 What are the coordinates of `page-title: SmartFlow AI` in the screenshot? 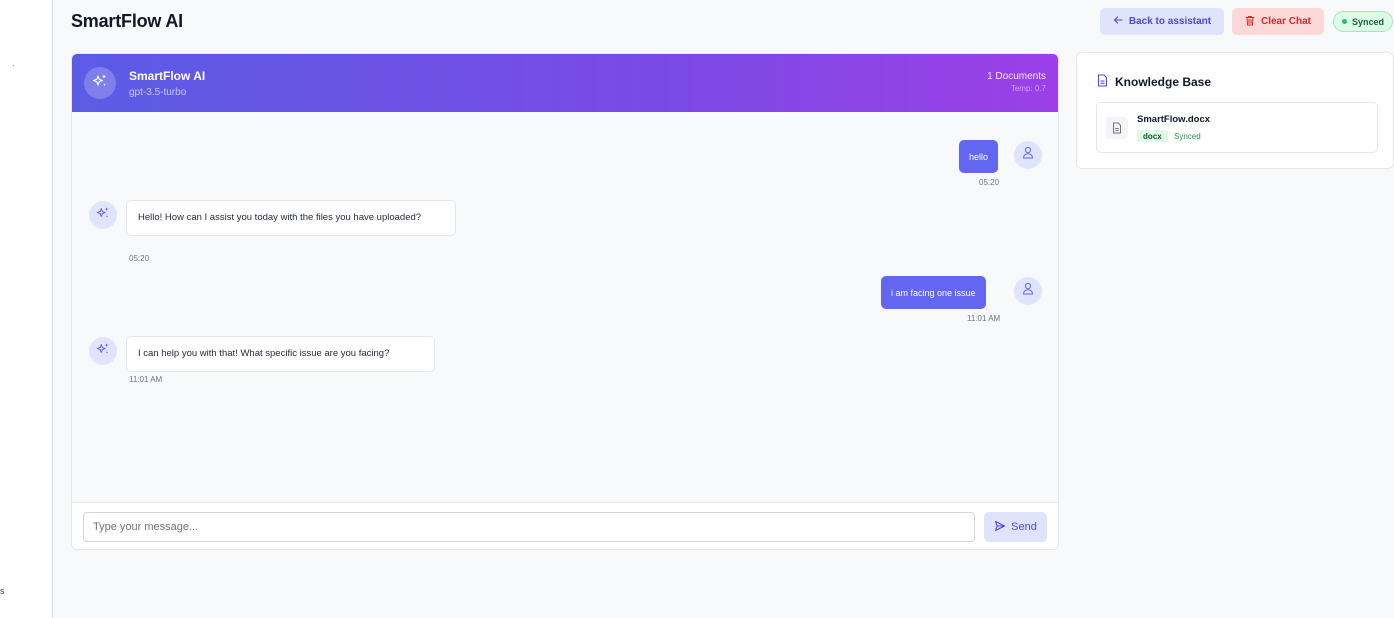 It's located at (127, 21).